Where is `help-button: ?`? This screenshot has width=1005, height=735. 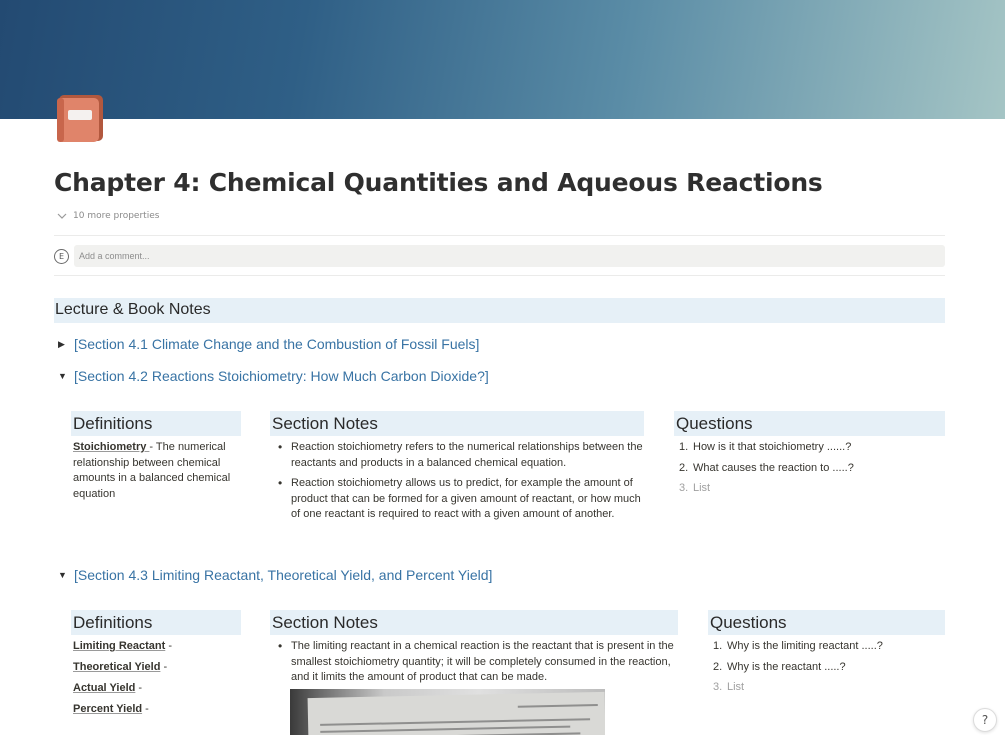 help-button: ? is located at coordinates (985, 720).